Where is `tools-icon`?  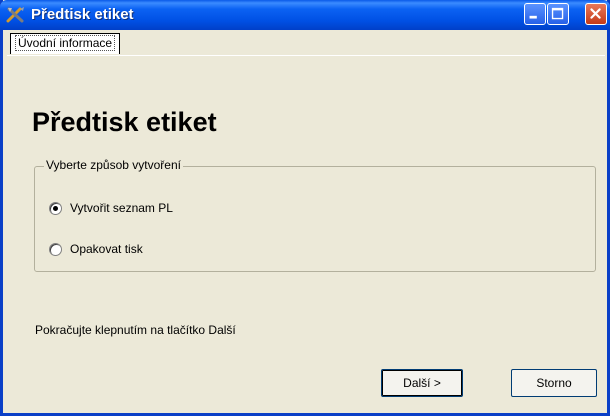 tools-icon is located at coordinates (15, 15).